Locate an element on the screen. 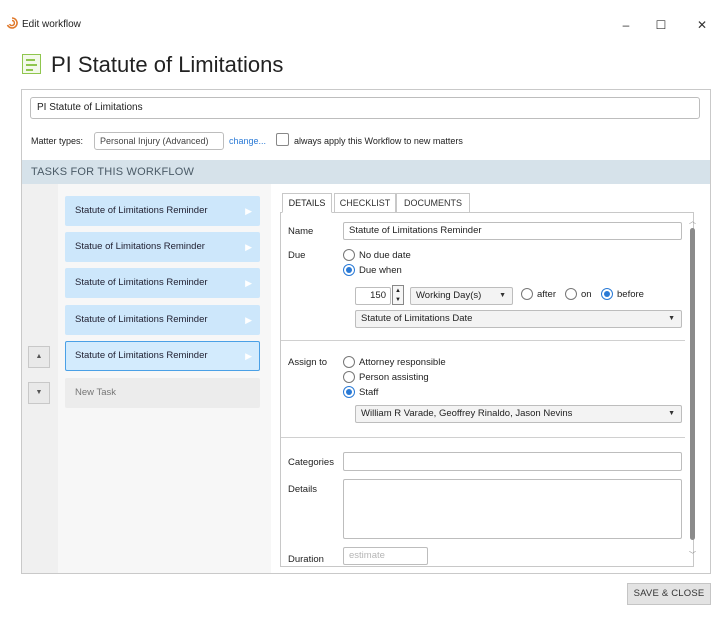 The image size is (724, 622). no-due-date-radio is located at coordinates (349, 255).